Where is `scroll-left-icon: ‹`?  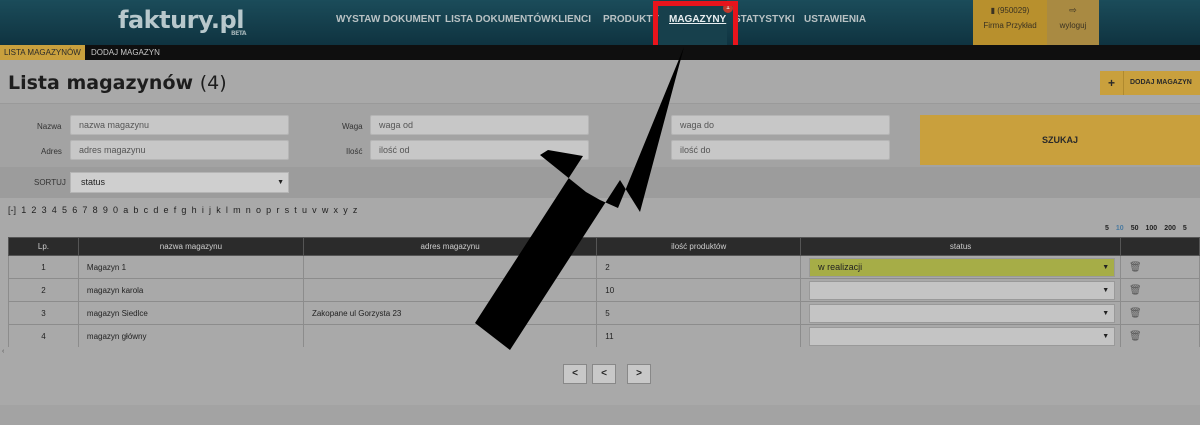 scroll-left-icon: ‹ is located at coordinates (3, 351).